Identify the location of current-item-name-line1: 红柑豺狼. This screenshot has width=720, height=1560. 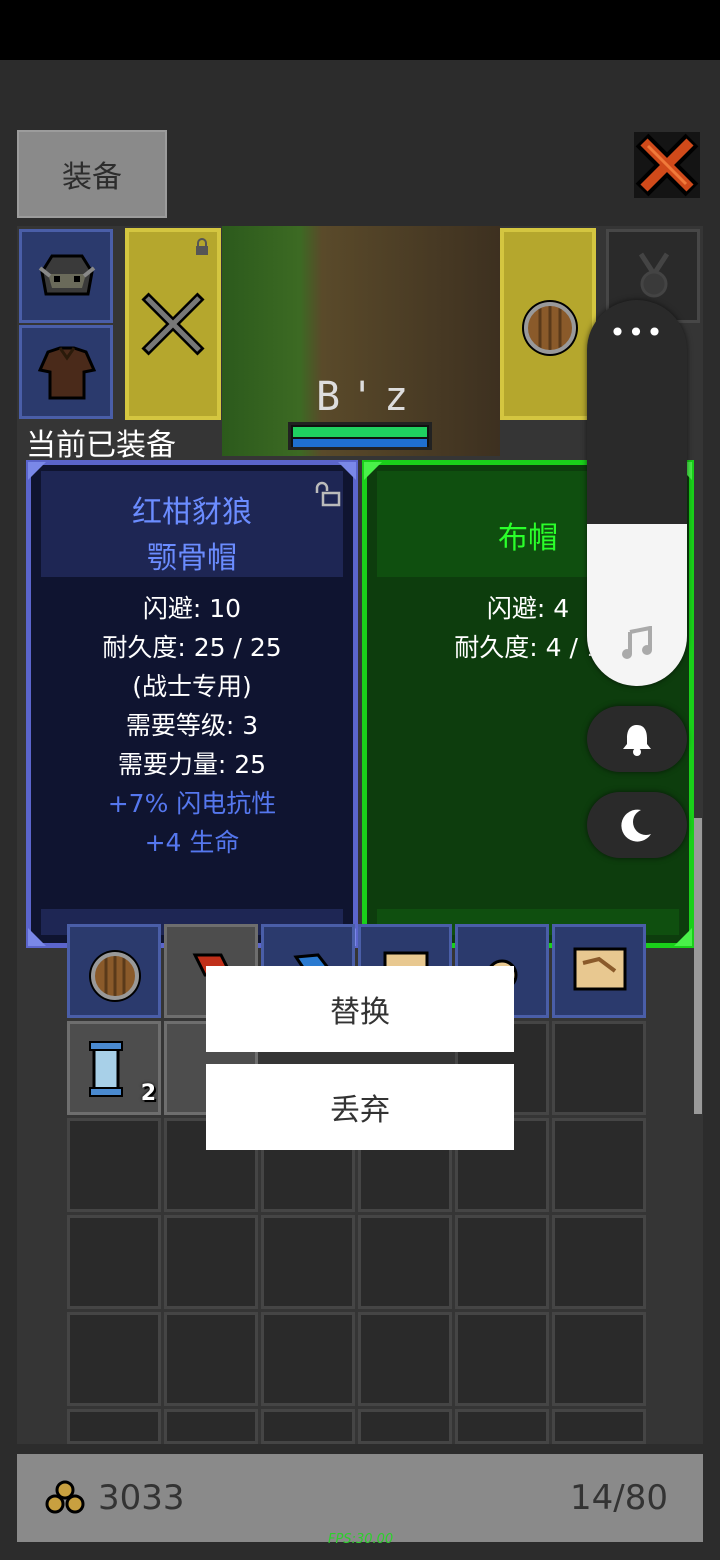
(192, 512).